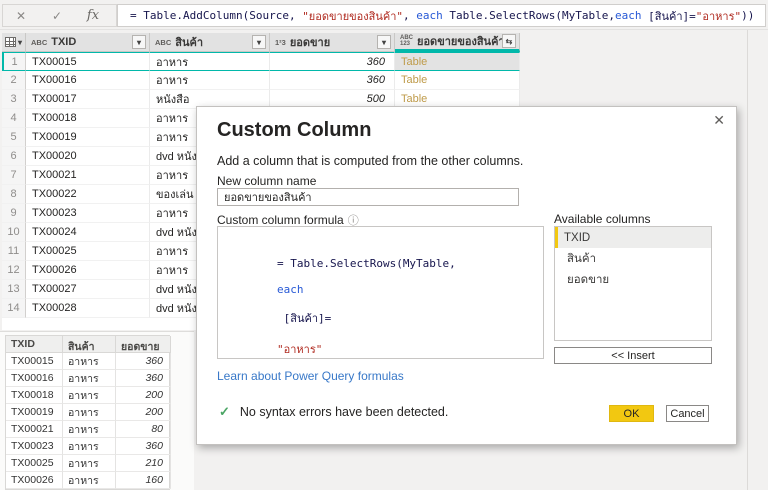  I want to click on available-columns-list: TXID สินค้า ยอดขาย, so click(633, 283).